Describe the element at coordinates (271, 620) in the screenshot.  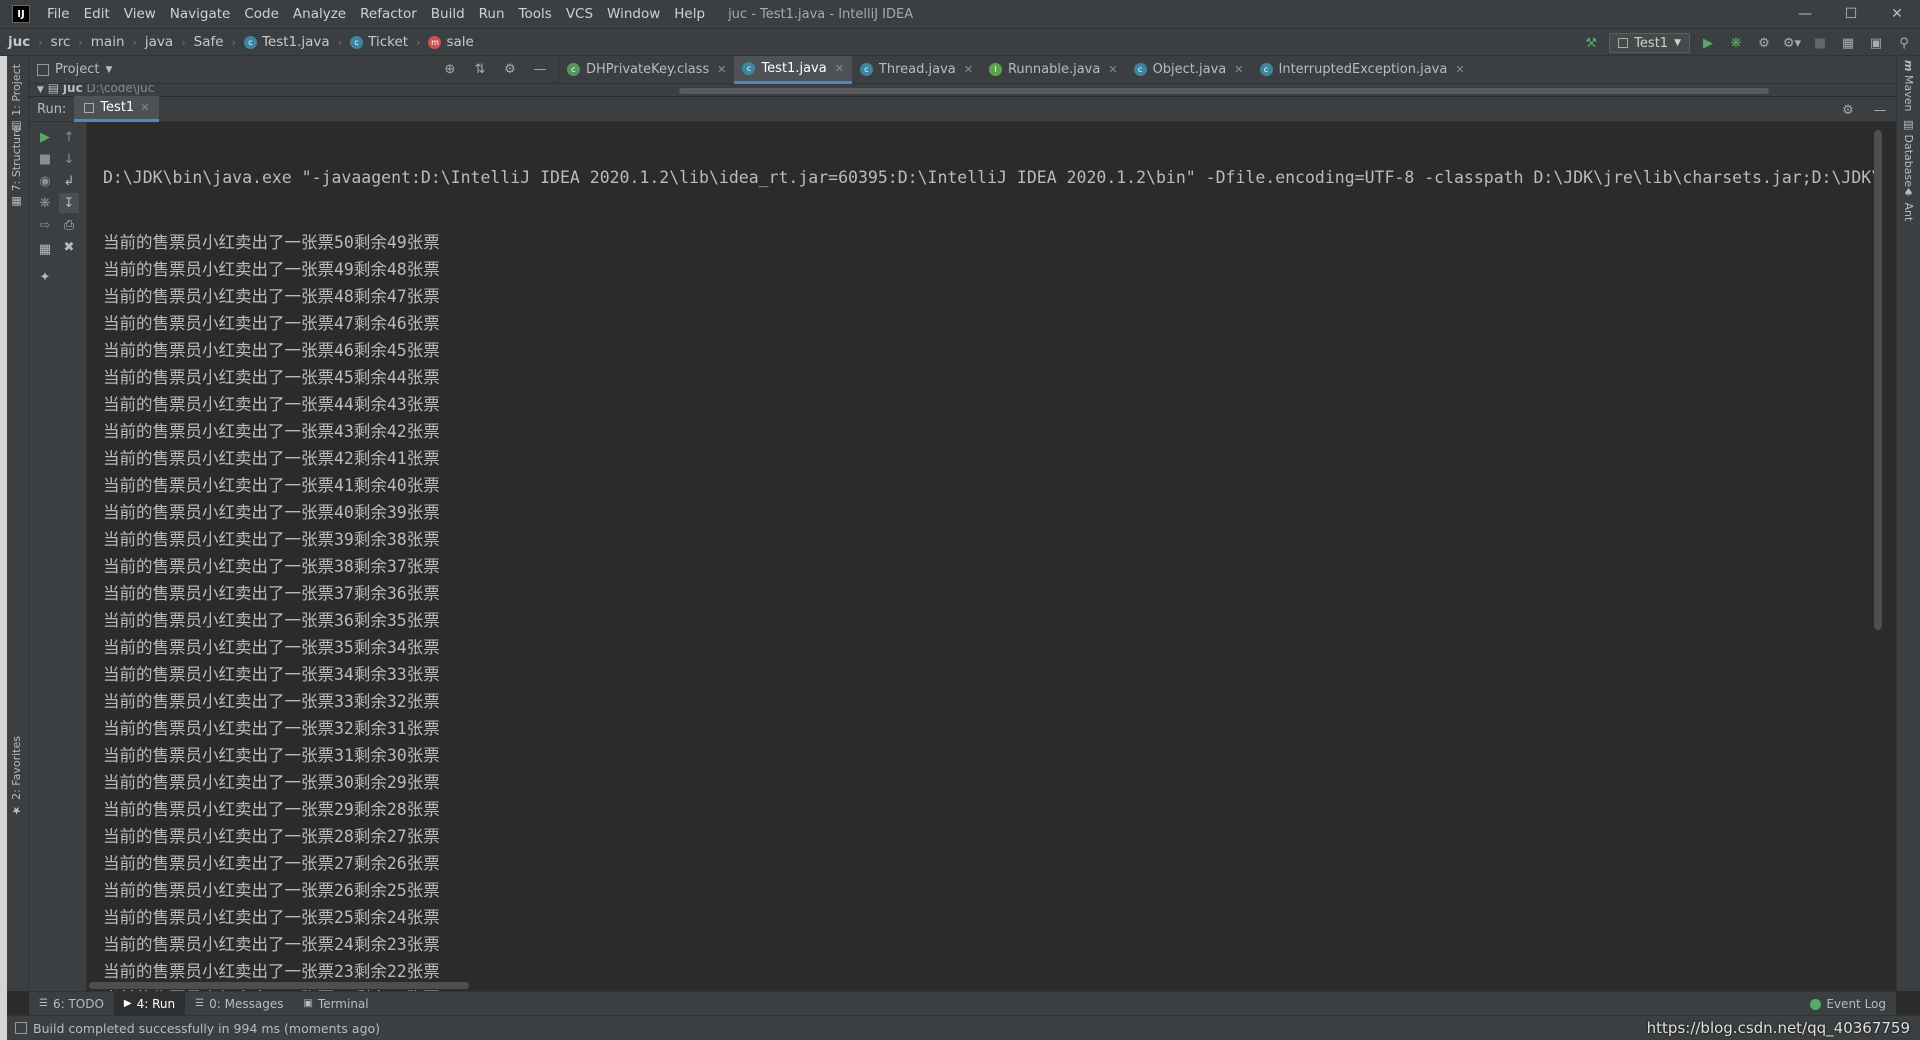
I see `console-line: 当前的售票员小红卖出了一张票36剩余35张票` at that location.